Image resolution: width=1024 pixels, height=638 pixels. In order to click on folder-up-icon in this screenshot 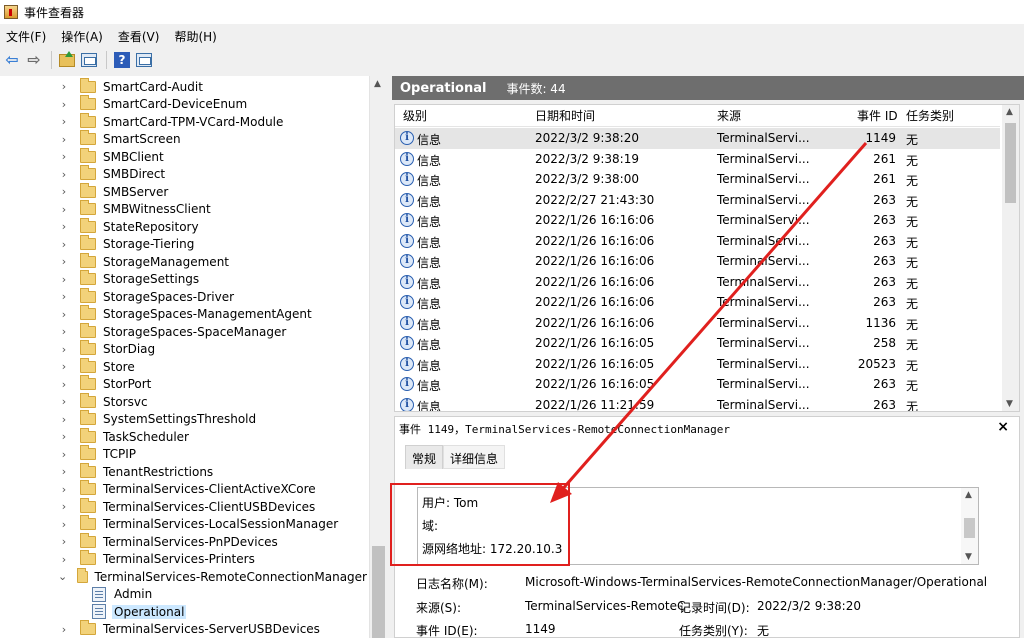, I will do `click(67, 60)`.